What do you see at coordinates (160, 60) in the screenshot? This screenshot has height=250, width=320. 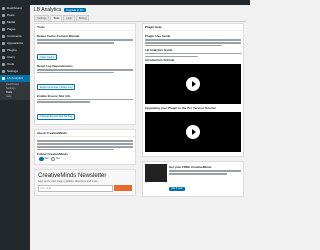 I see `video-title: Introduction Tutorial` at bounding box center [160, 60].